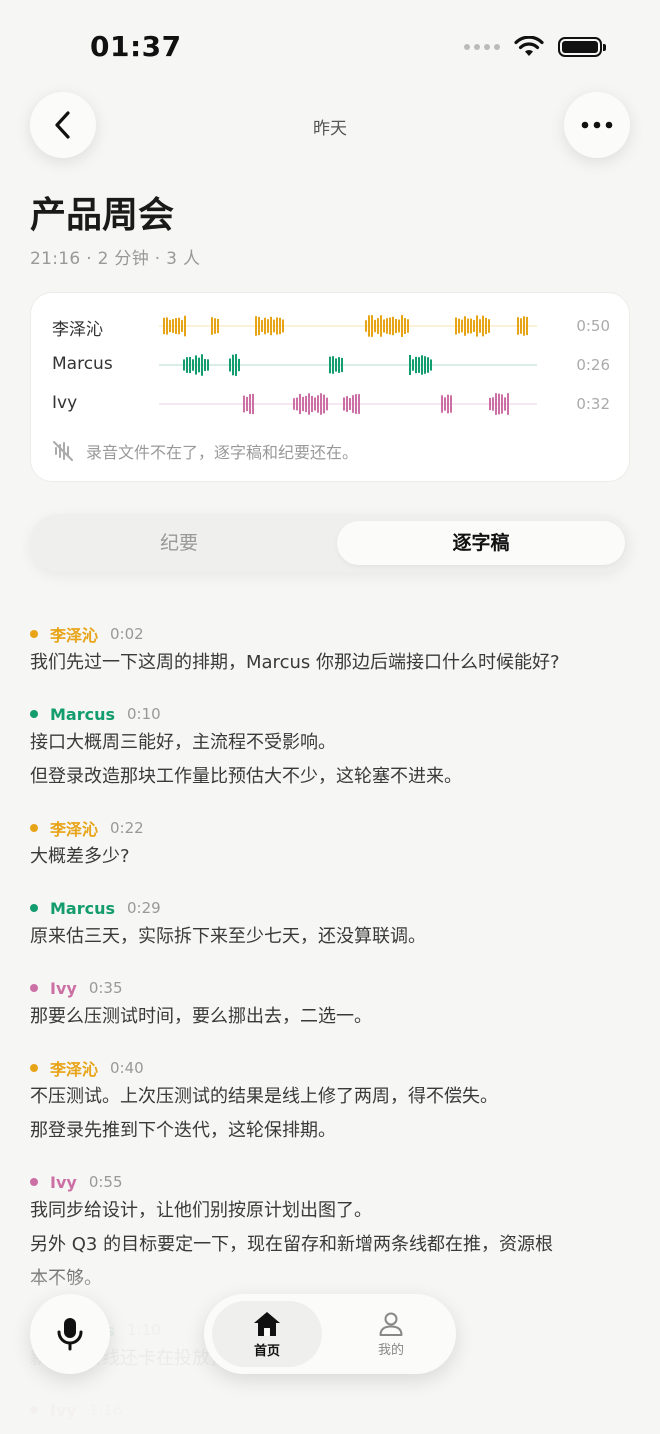  What do you see at coordinates (102, 215) in the screenshot?
I see `page-title: 产品周会` at bounding box center [102, 215].